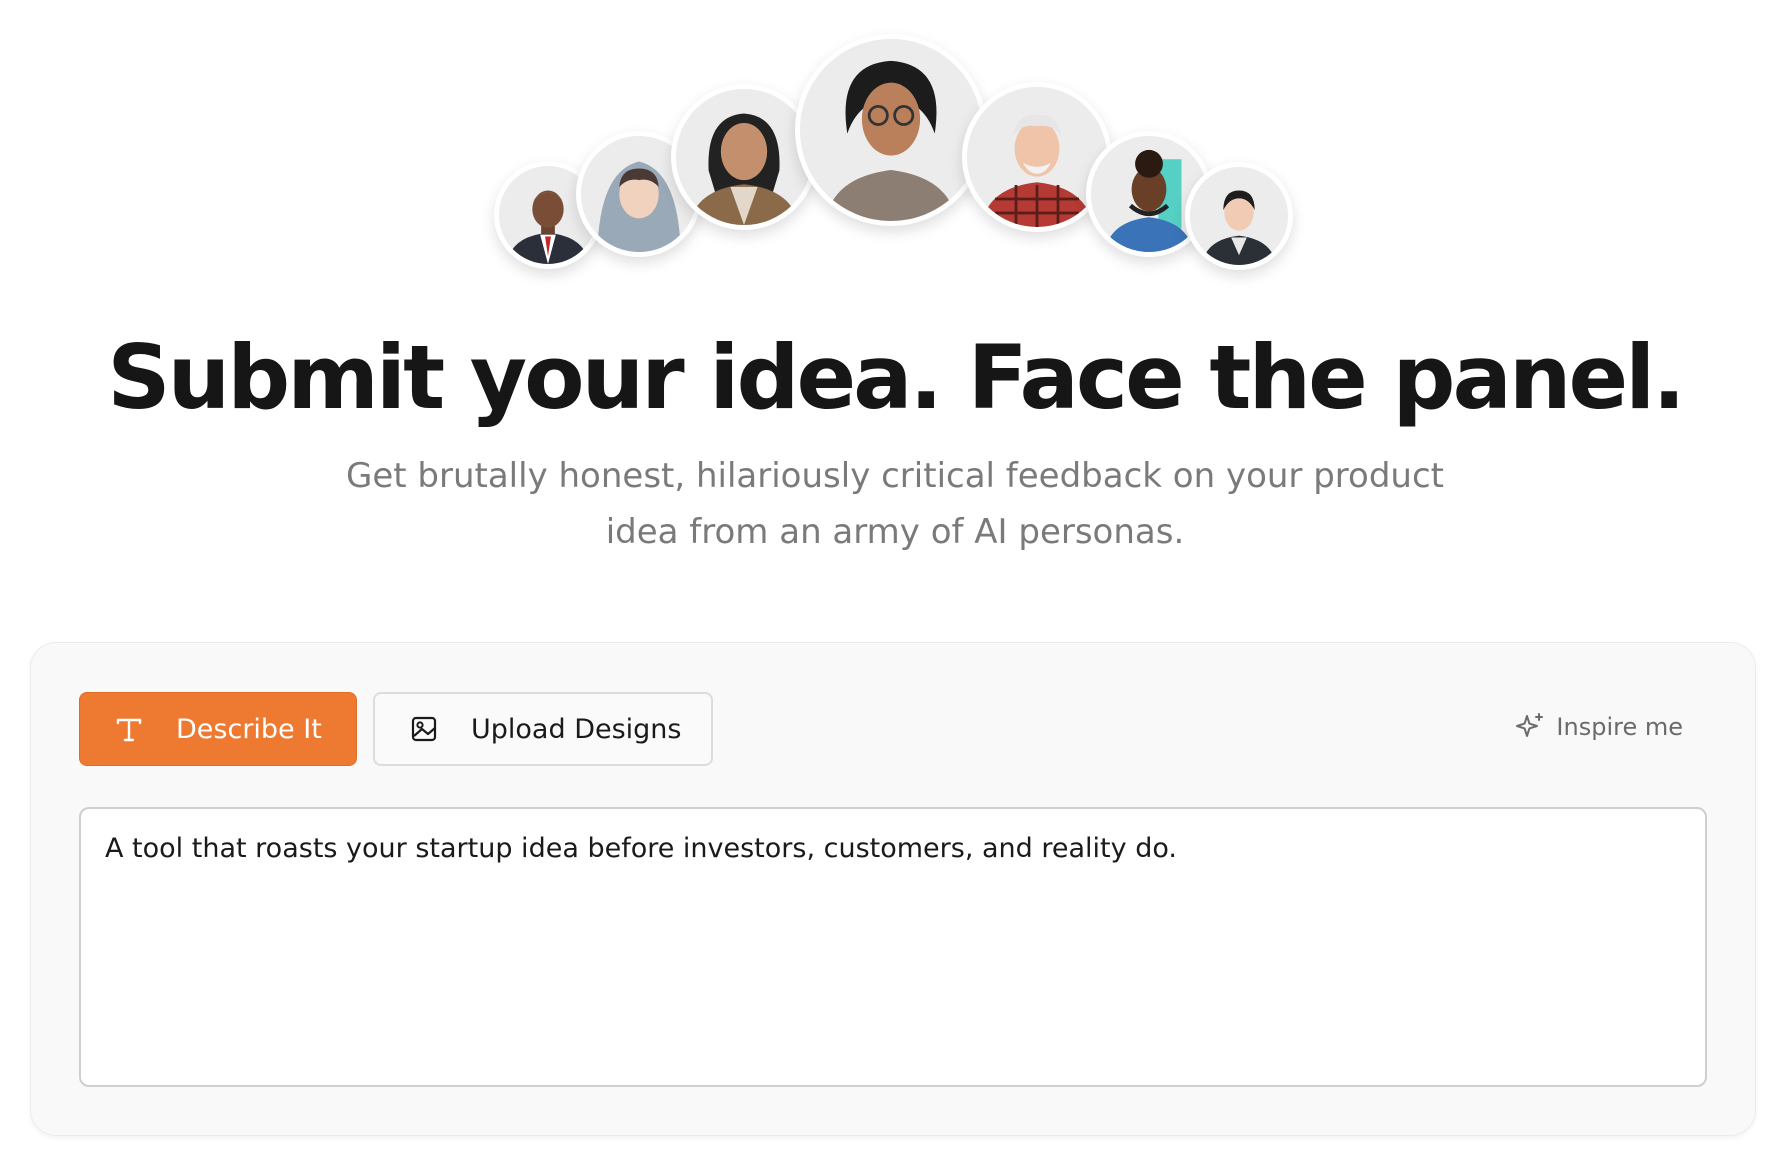  Describe the element at coordinates (129, 729) in the screenshot. I see `text-icon` at that location.